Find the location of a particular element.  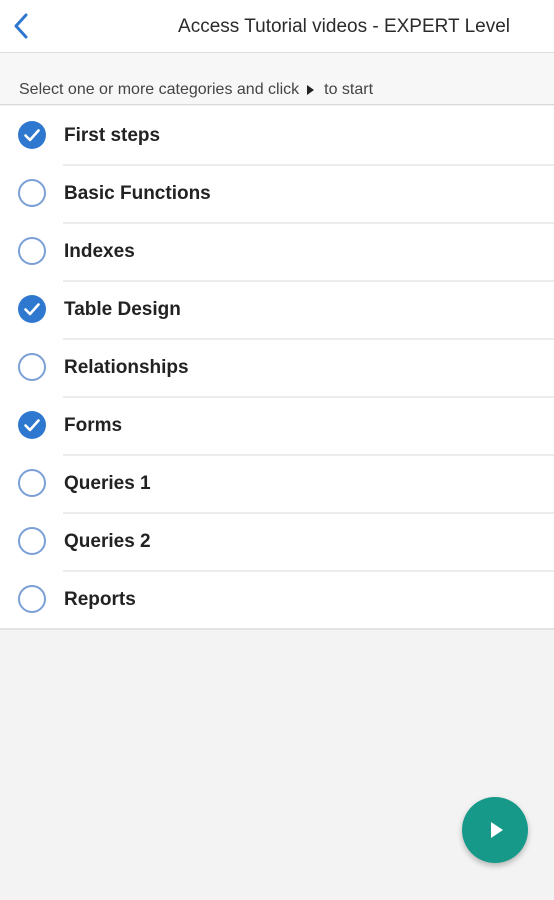

category-label: Queries 2 is located at coordinates (107, 541).